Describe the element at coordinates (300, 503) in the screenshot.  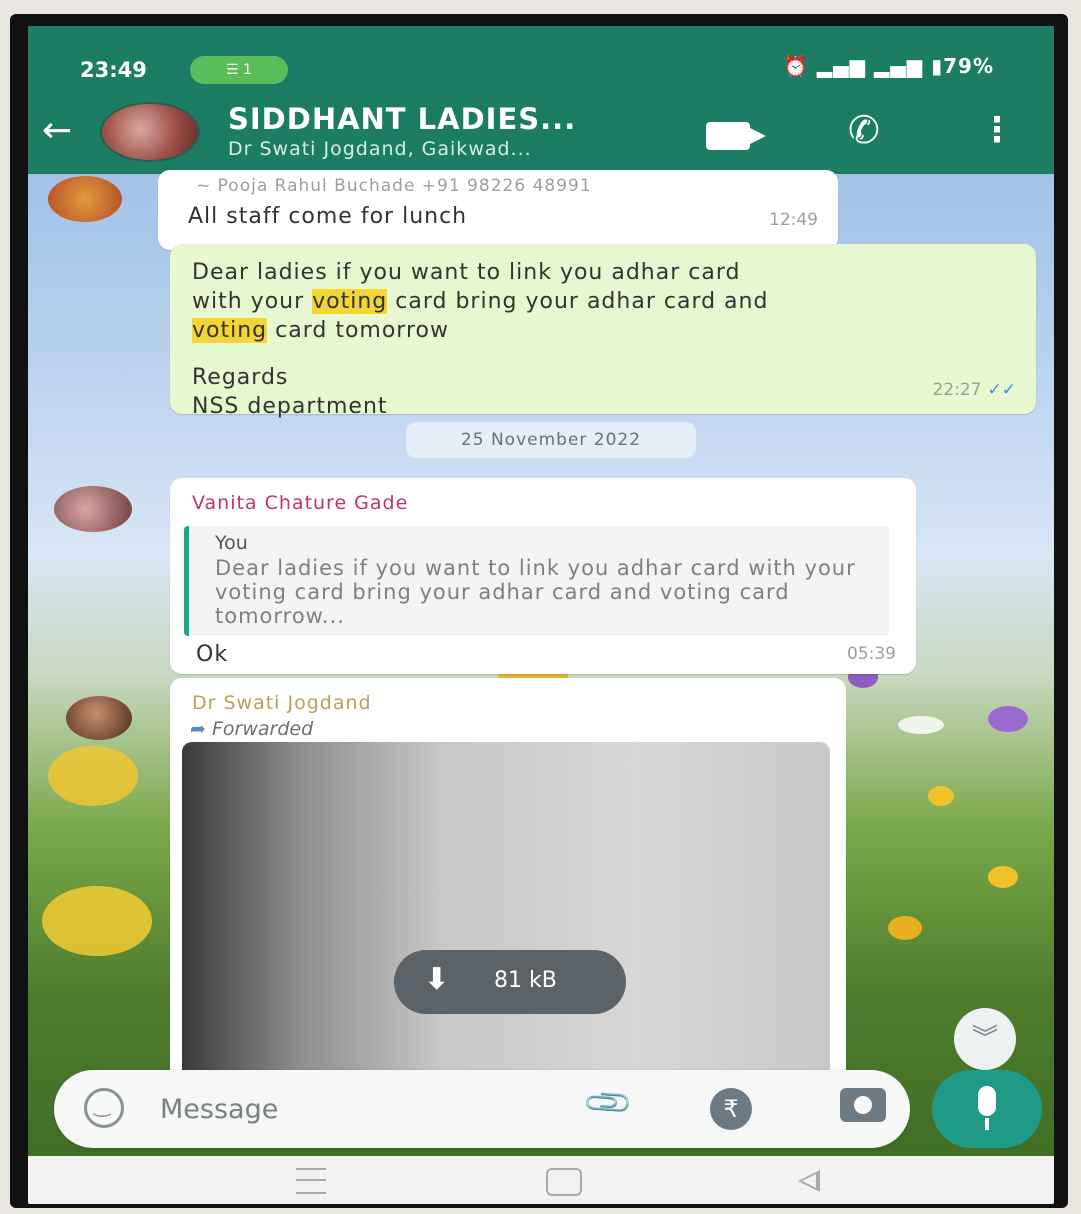
I see `sender-name: Vanita Chature Gade` at that location.